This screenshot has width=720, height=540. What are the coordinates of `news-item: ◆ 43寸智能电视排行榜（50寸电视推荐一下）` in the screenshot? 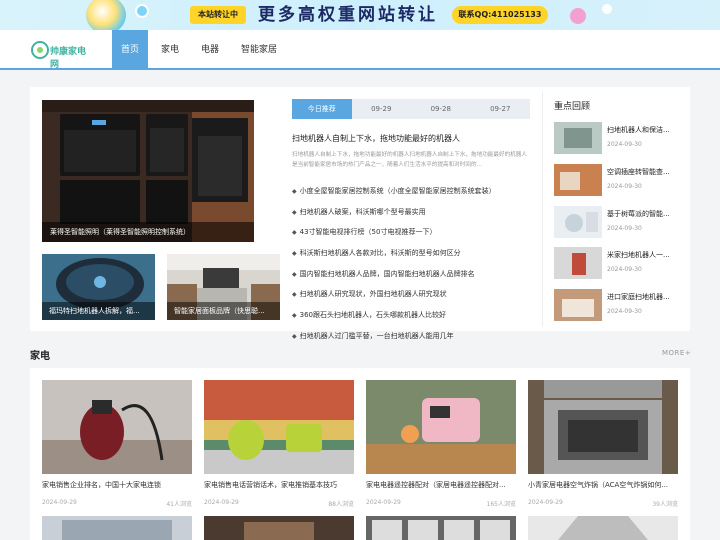 It's located at (412, 235).